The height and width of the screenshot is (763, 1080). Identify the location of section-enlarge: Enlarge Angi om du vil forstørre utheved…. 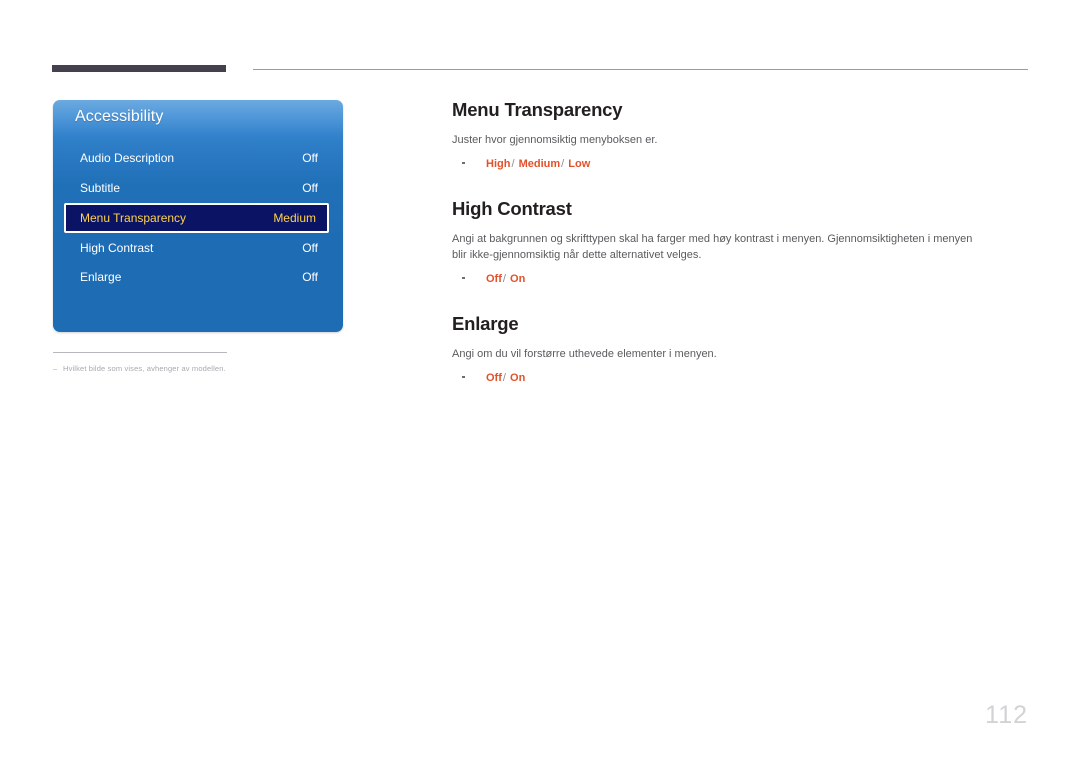
(741, 349).